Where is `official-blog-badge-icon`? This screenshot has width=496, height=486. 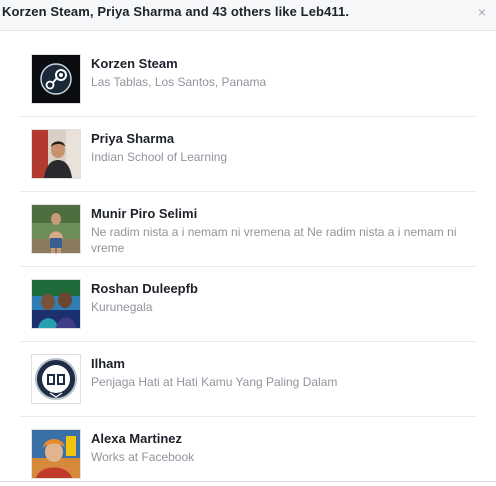
official-blog-badge-icon is located at coordinates (56, 379).